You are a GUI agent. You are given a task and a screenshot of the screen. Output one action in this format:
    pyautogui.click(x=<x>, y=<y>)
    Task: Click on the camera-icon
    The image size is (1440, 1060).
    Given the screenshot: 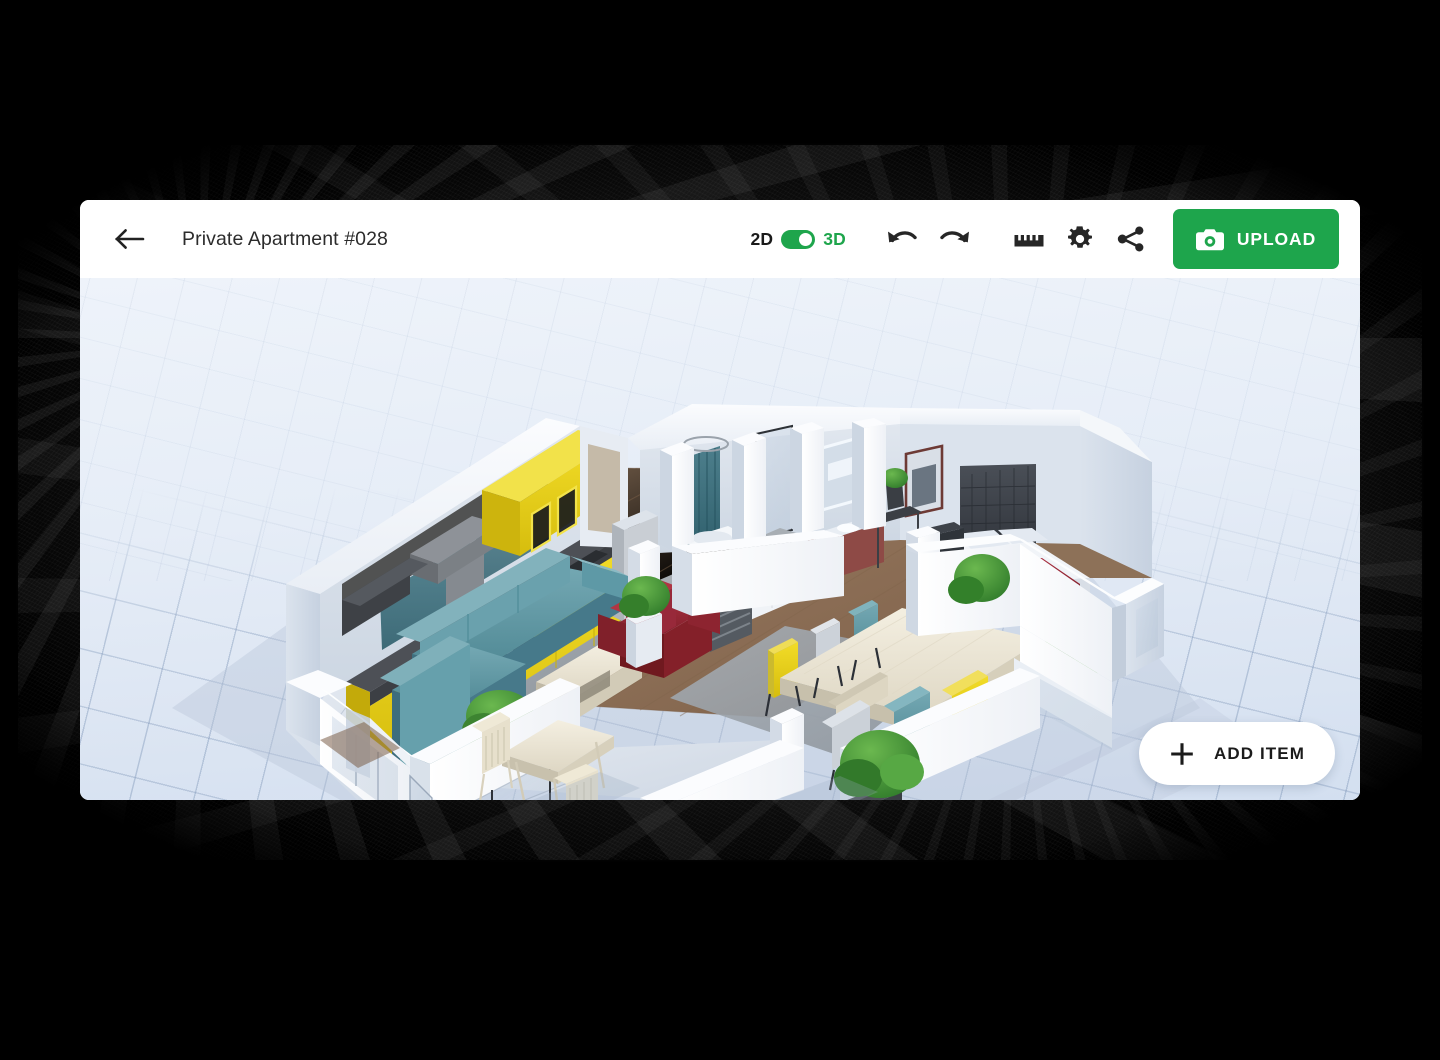 What is the action you would take?
    pyautogui.click(x=1209, y=239)
    